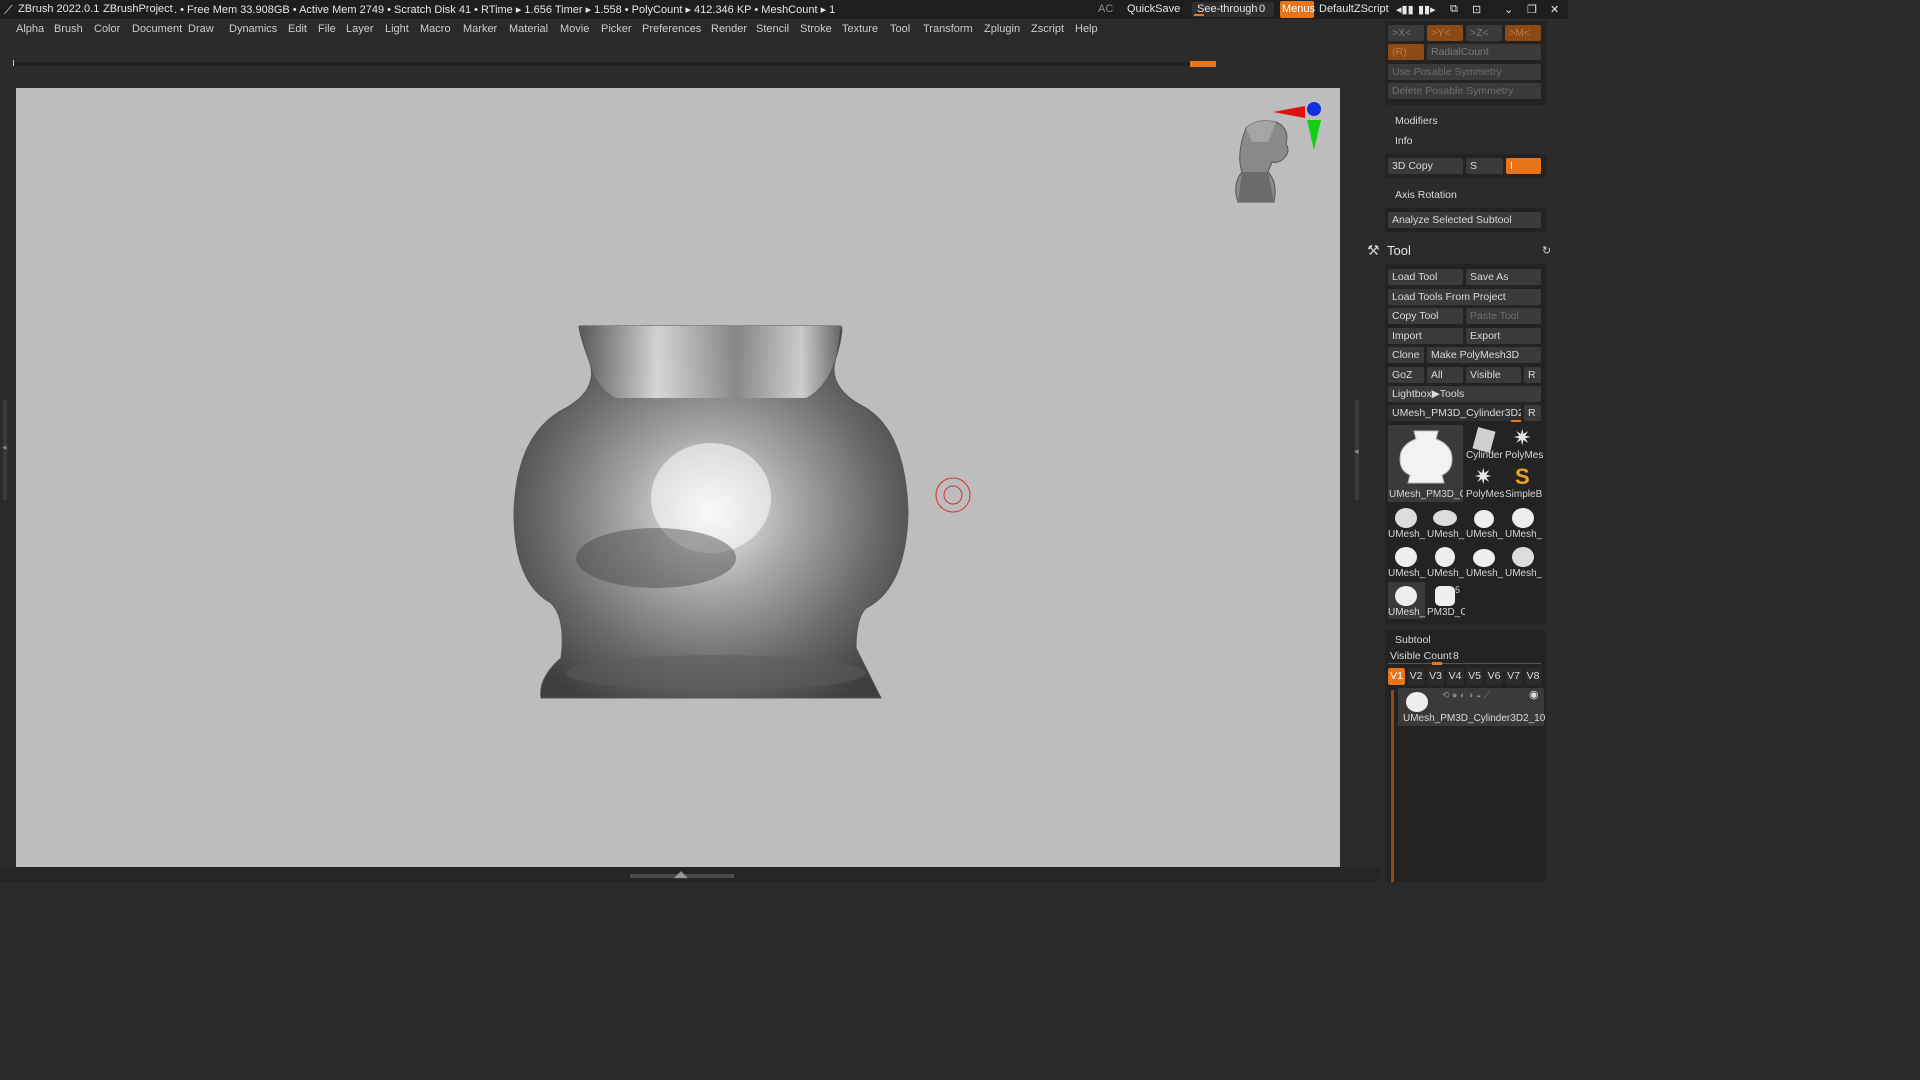 The height and width of the screenshot is (1080, 1920). Describe the element at coordinates (1523, 522) in the screenshot. I see `umesh-thumb-4: UMesh_` at that location.